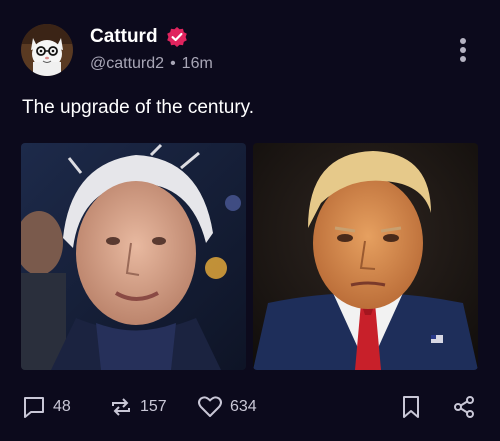  Describe the element at coordinates (153, 406) in the screenshot. I see `repost-count: 157` at that location.